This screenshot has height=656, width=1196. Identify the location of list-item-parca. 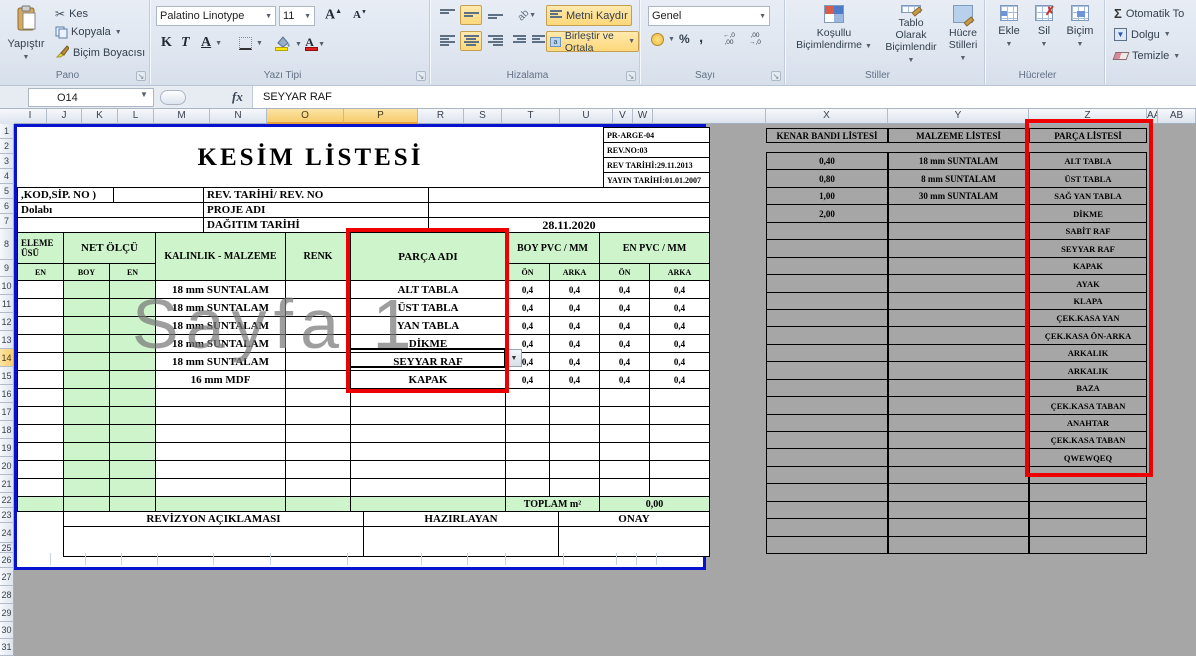
(1088, 545).